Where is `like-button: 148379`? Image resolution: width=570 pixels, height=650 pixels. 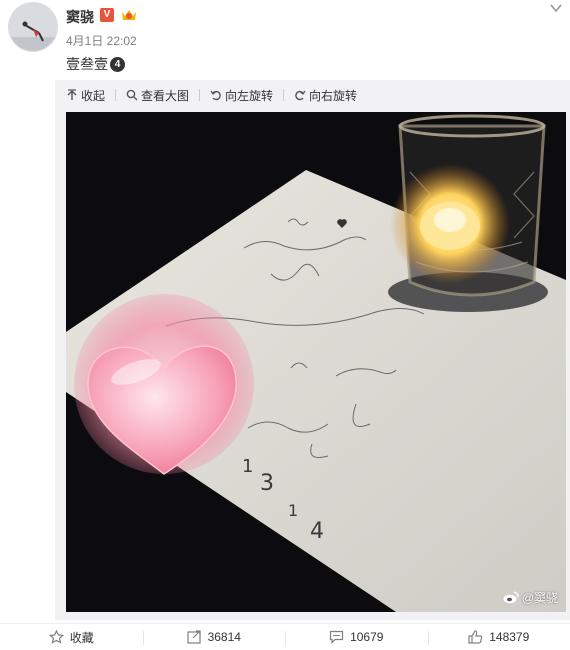 like-button: 148379 is located at coordinates (498, 637).